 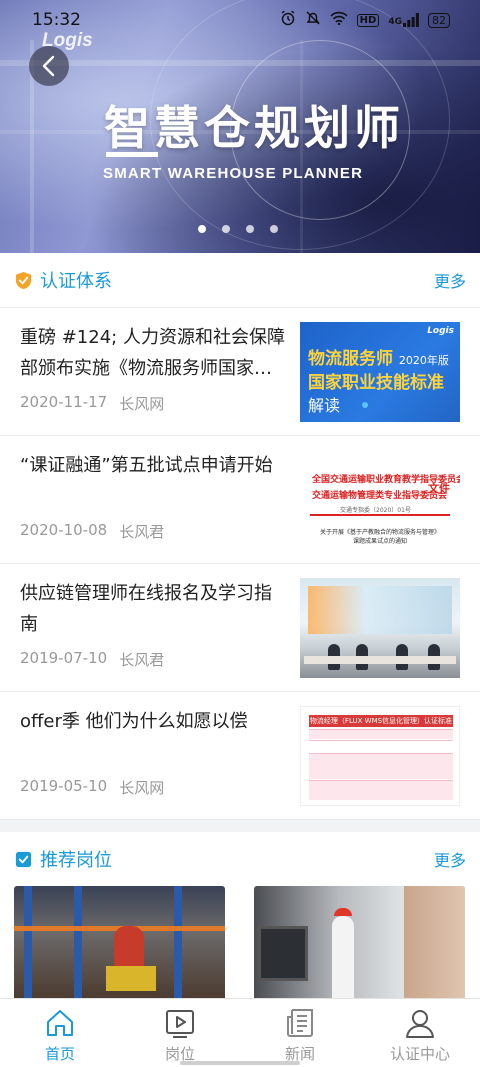 What do you see at coordinates (146, 465) in the screenshot?
I see `news-title: “课证融通”第五批试点申请开始` at bounding box center [146, 465].